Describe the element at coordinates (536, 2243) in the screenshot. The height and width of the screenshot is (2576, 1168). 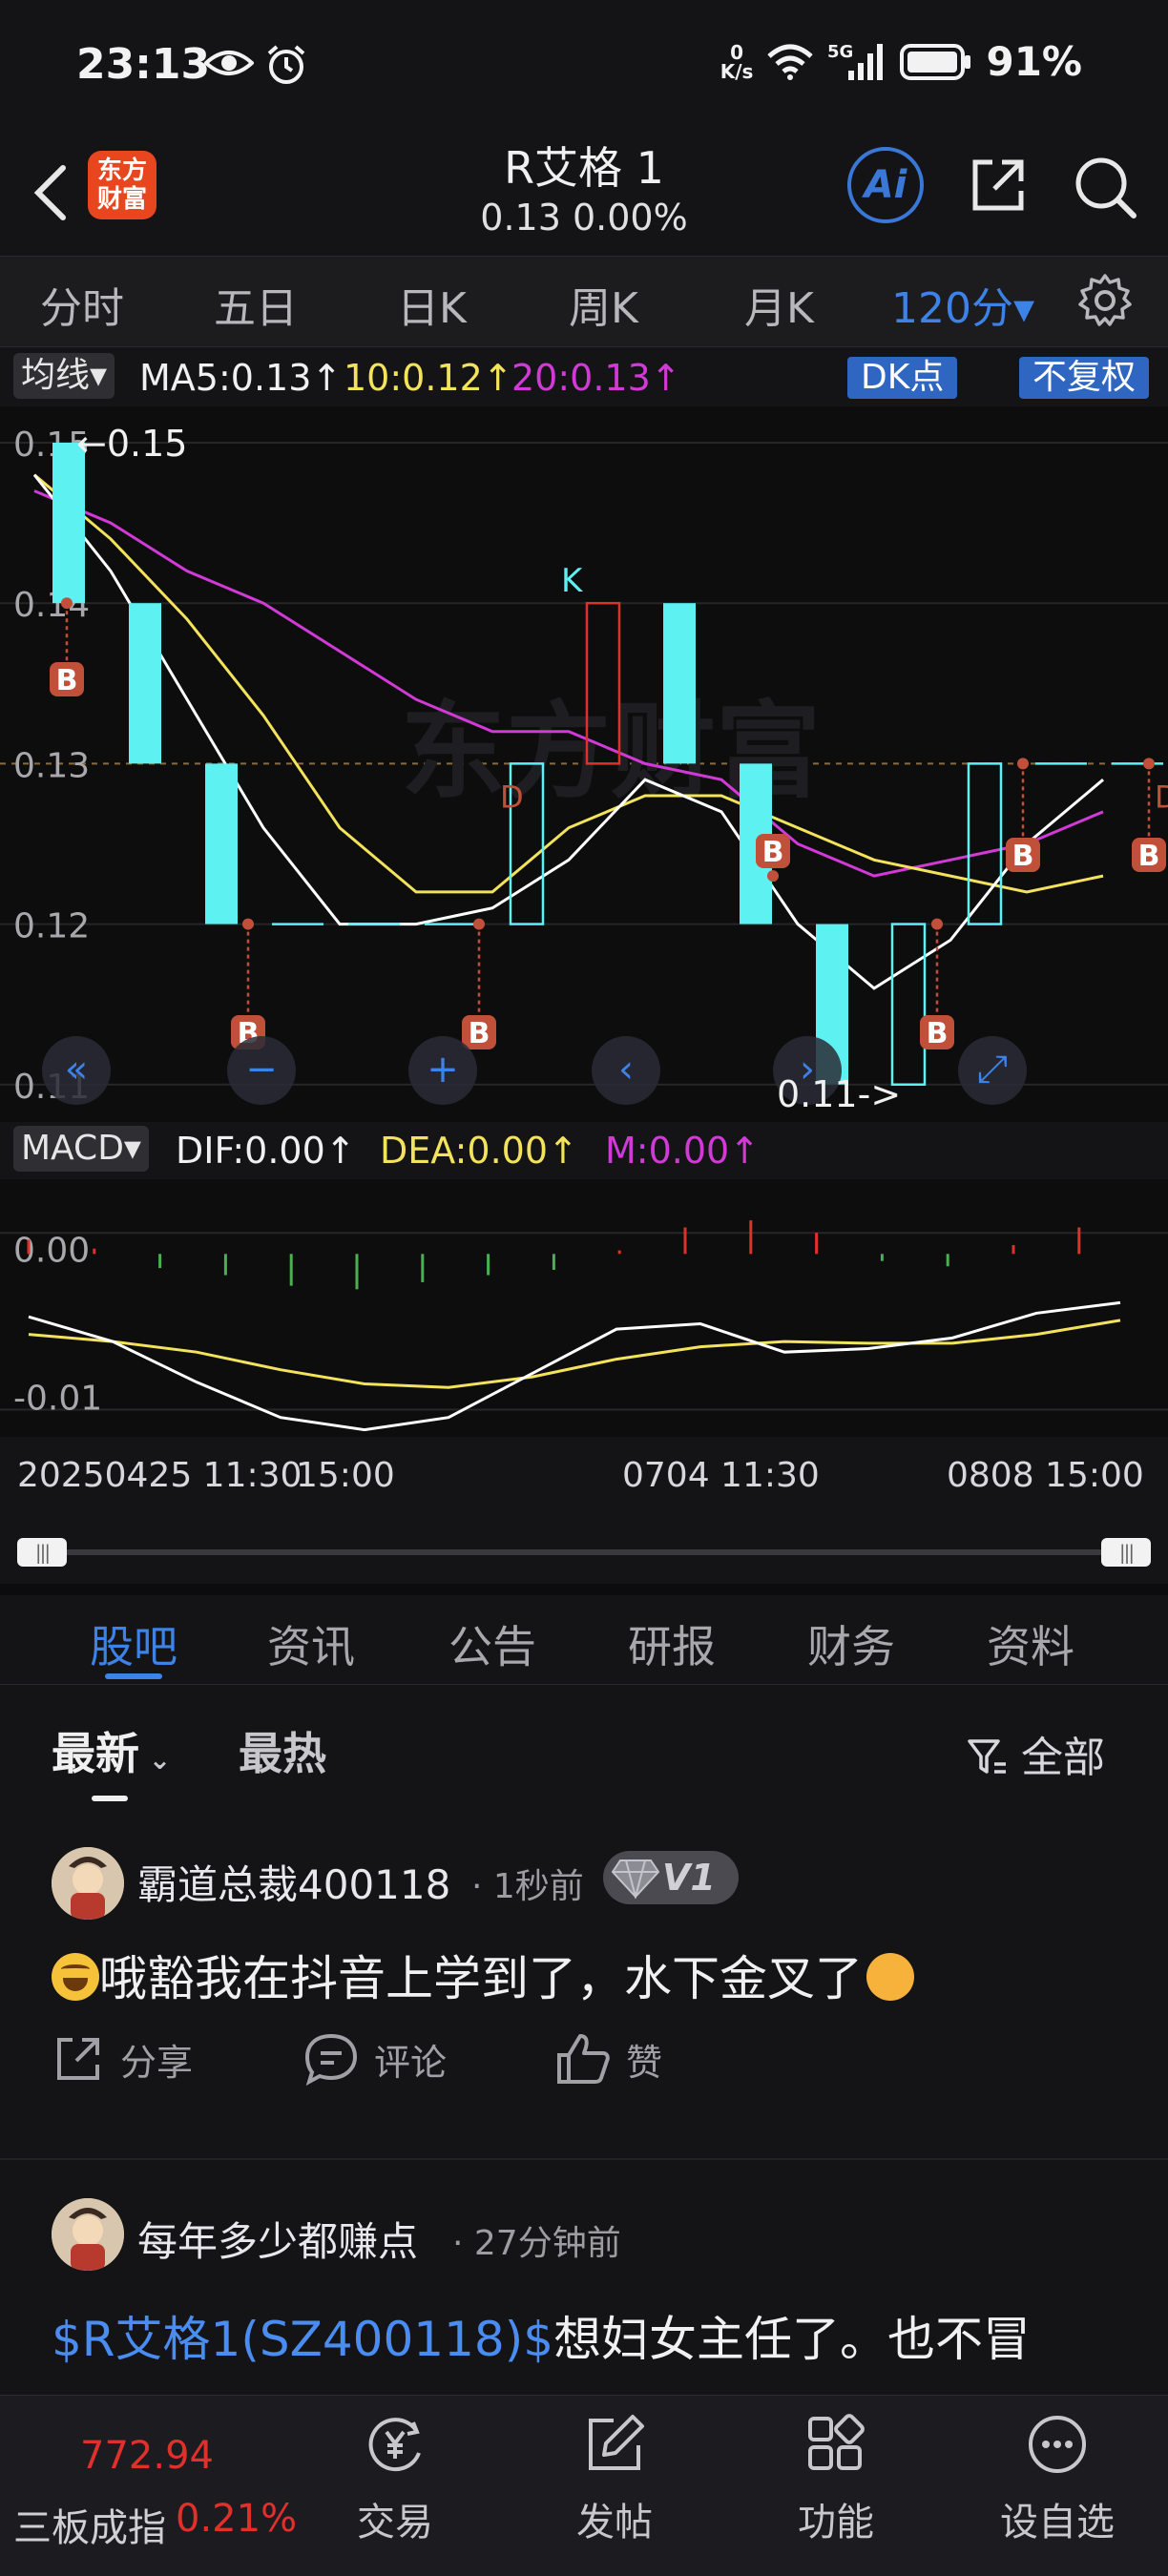
I see `post-time: · 27分钟前` at that location.